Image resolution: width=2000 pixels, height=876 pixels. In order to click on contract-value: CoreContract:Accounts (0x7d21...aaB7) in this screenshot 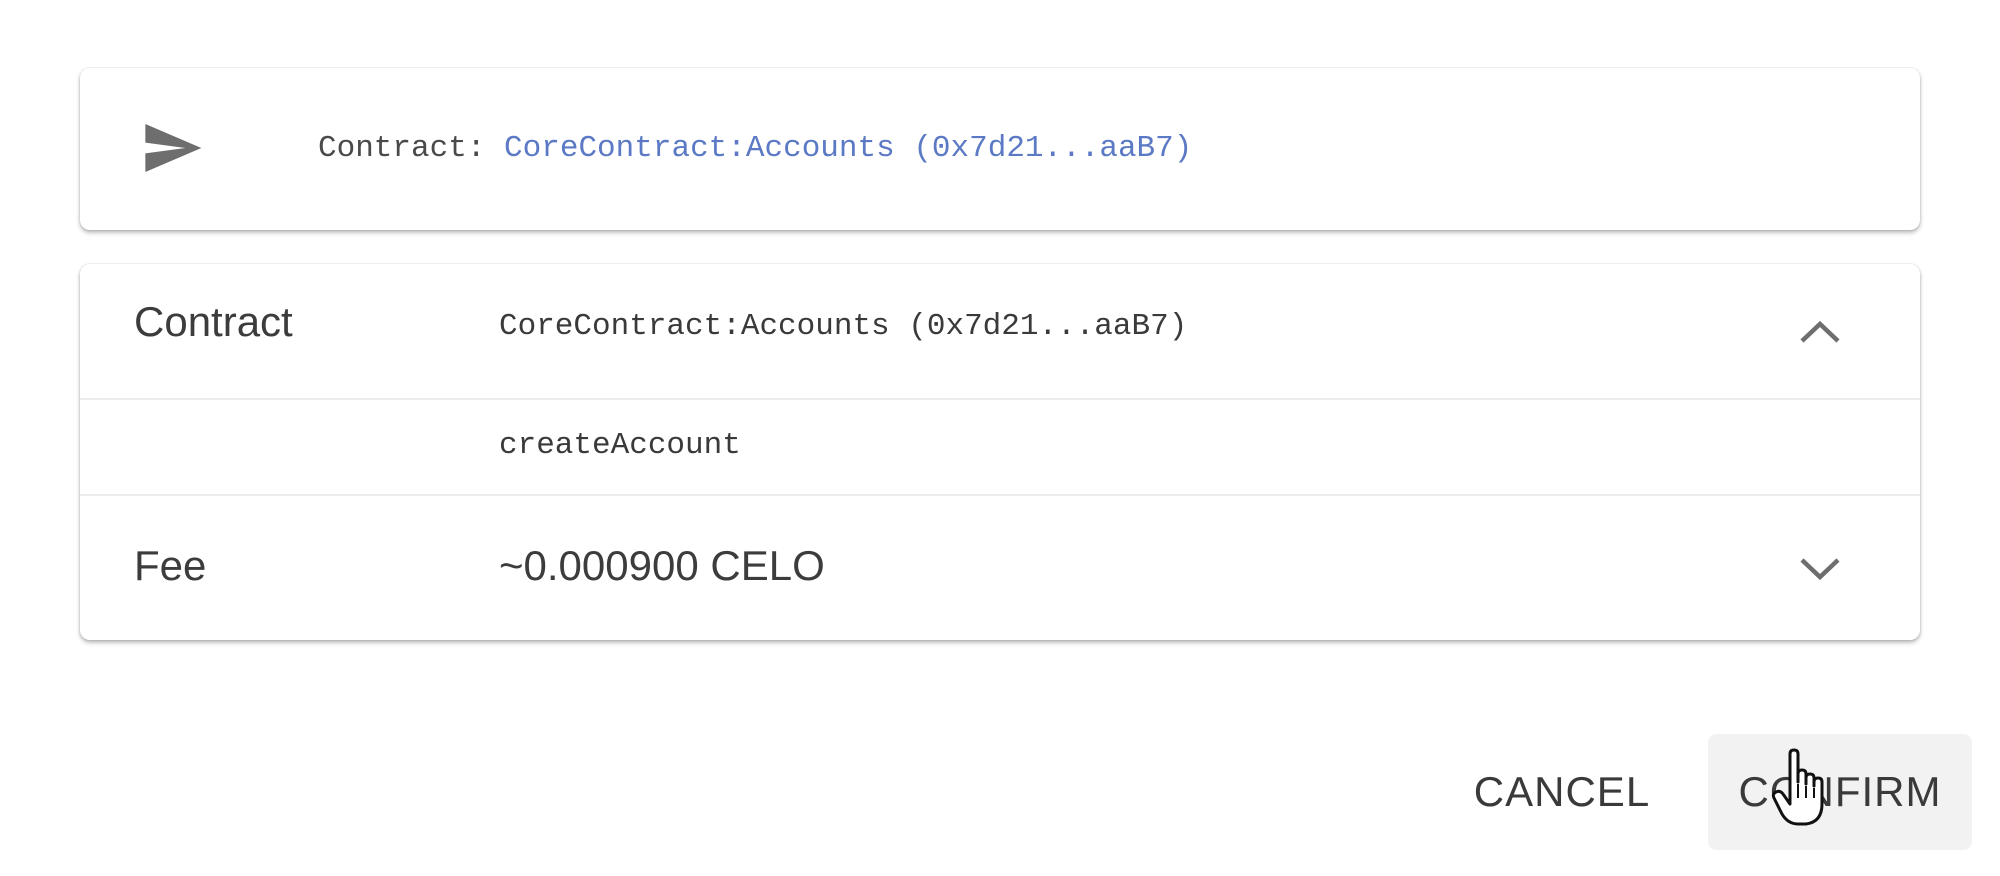, I will do `click(843, 326)`.